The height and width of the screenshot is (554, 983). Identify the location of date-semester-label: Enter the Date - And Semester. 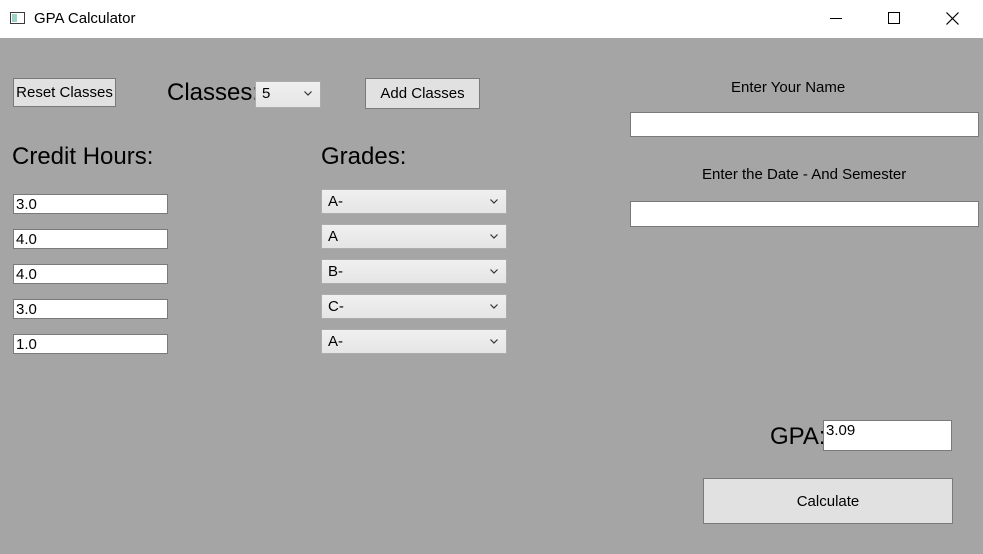
(804, 174).